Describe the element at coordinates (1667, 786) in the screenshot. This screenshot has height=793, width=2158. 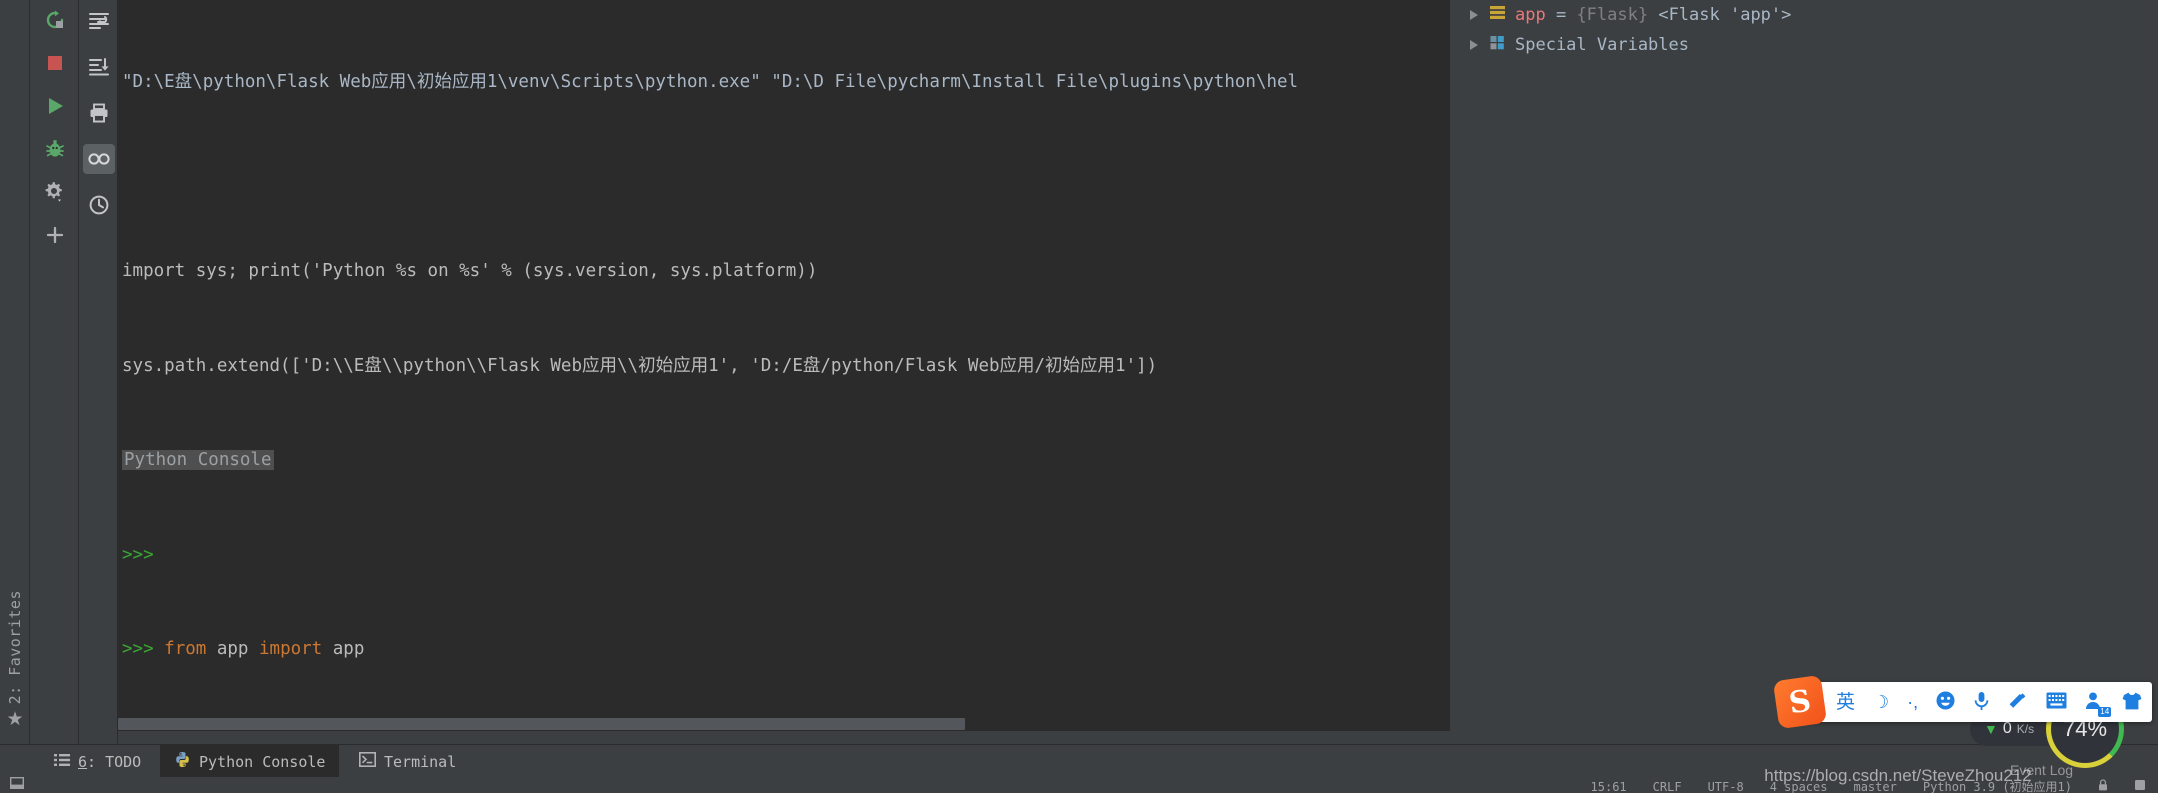
I see `line-separator: CRLF` at that location.